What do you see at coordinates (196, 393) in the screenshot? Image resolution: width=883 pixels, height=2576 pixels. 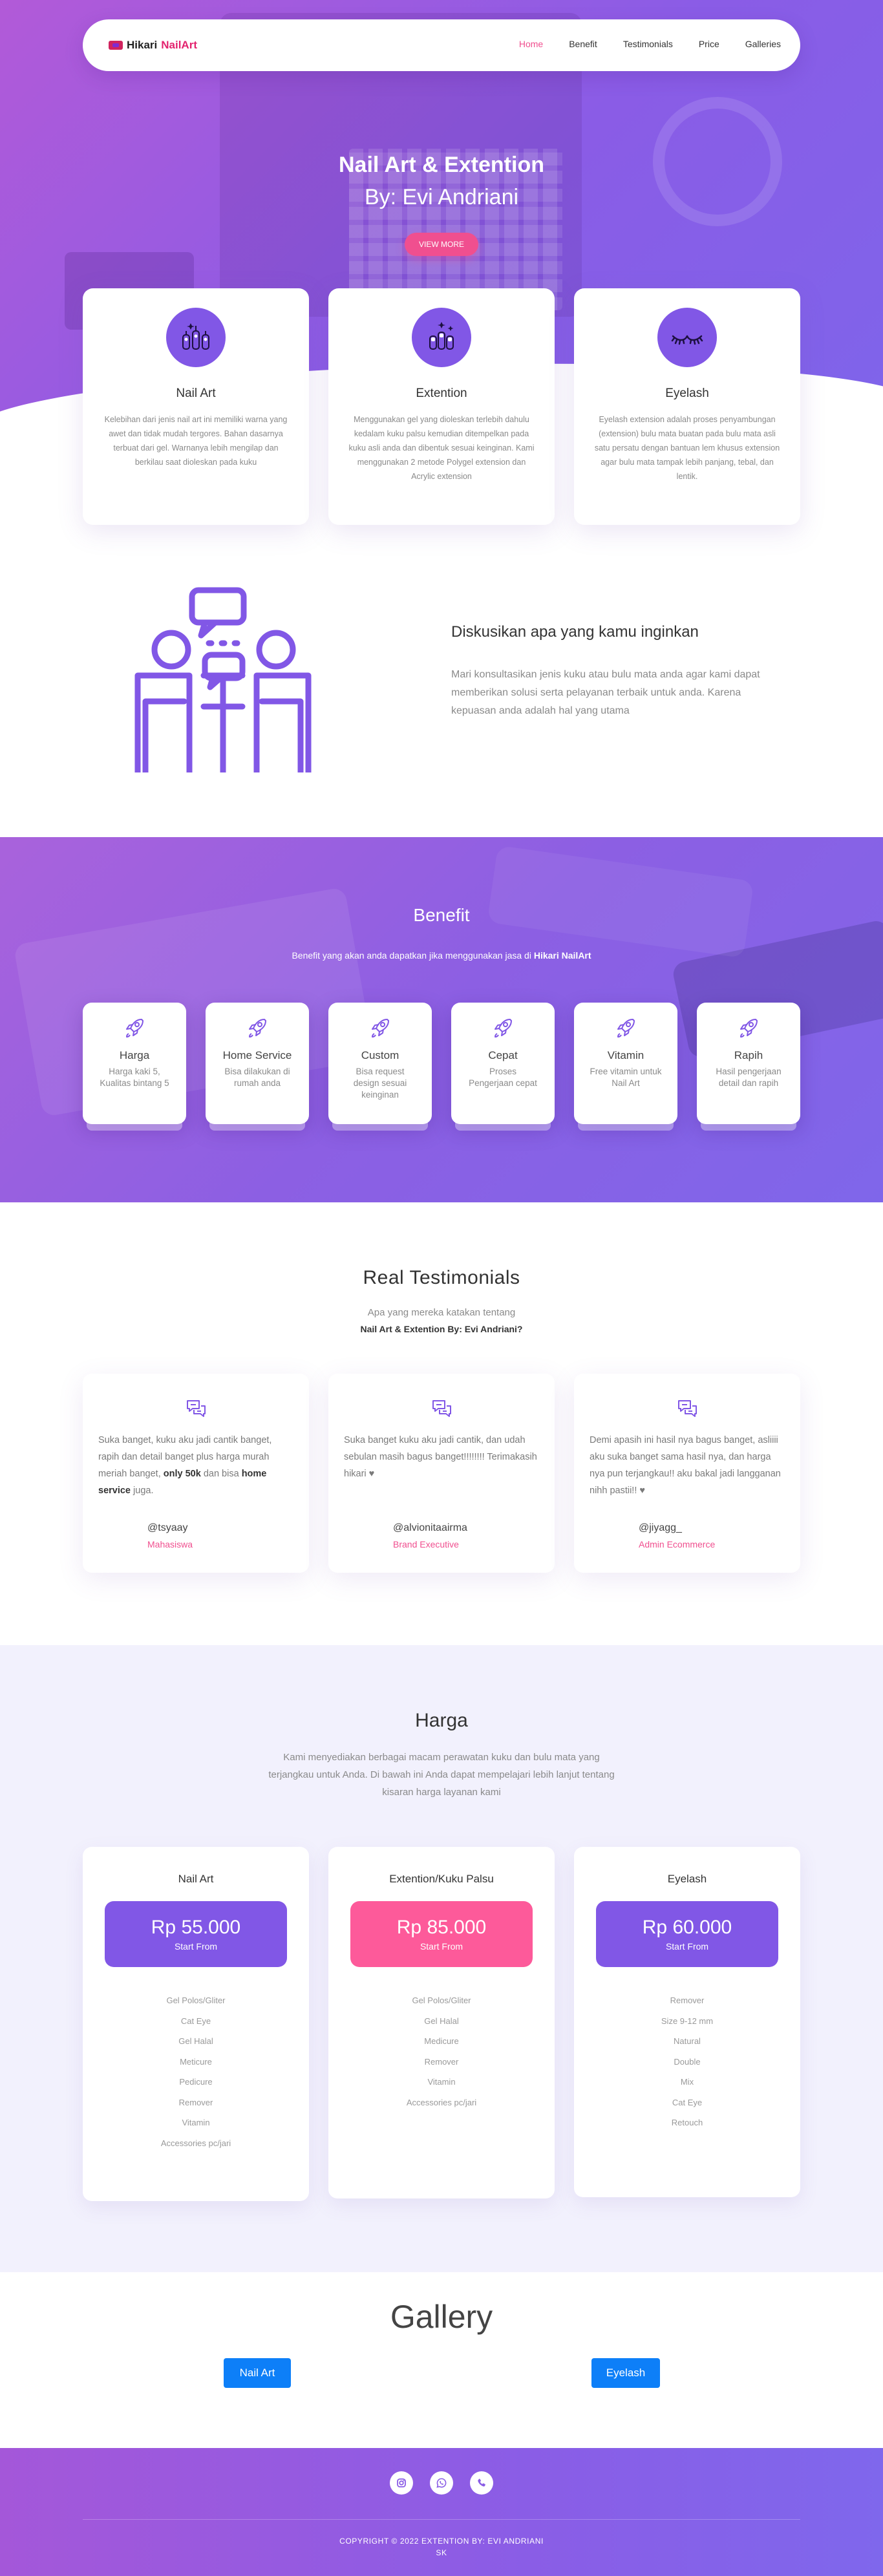 I see `service-title: Nail Art` at bounding box center [196, 393].